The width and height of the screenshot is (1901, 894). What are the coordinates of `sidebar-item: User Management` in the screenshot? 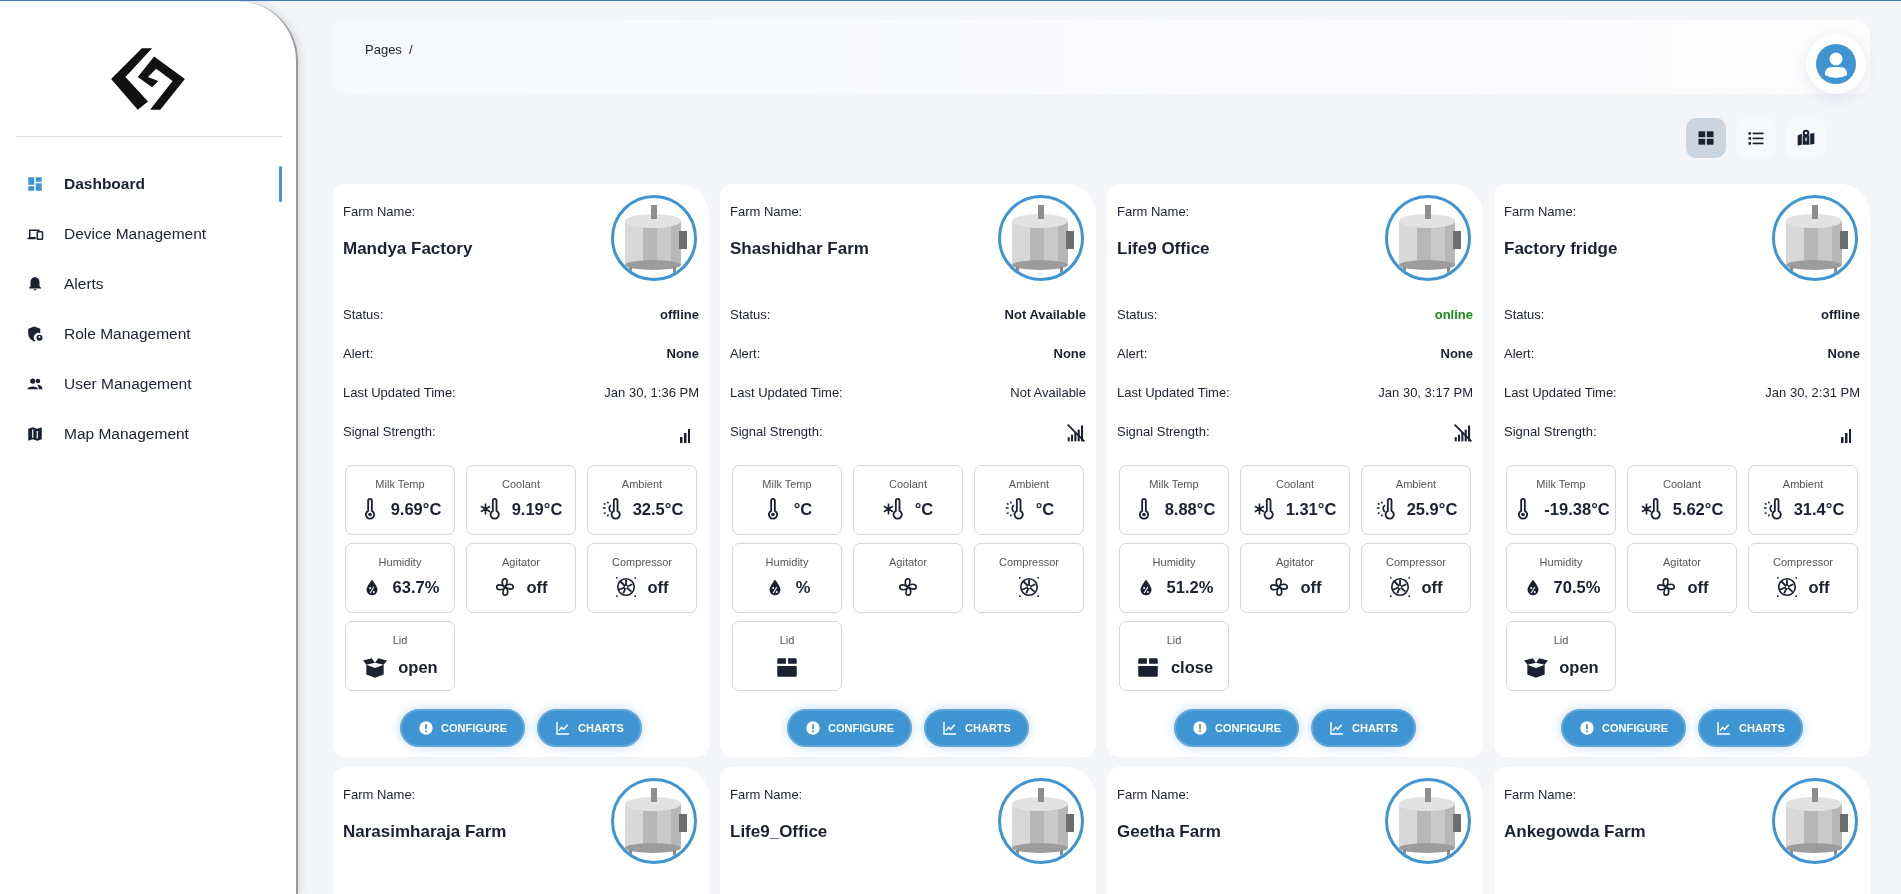 It's located at (148, 384).